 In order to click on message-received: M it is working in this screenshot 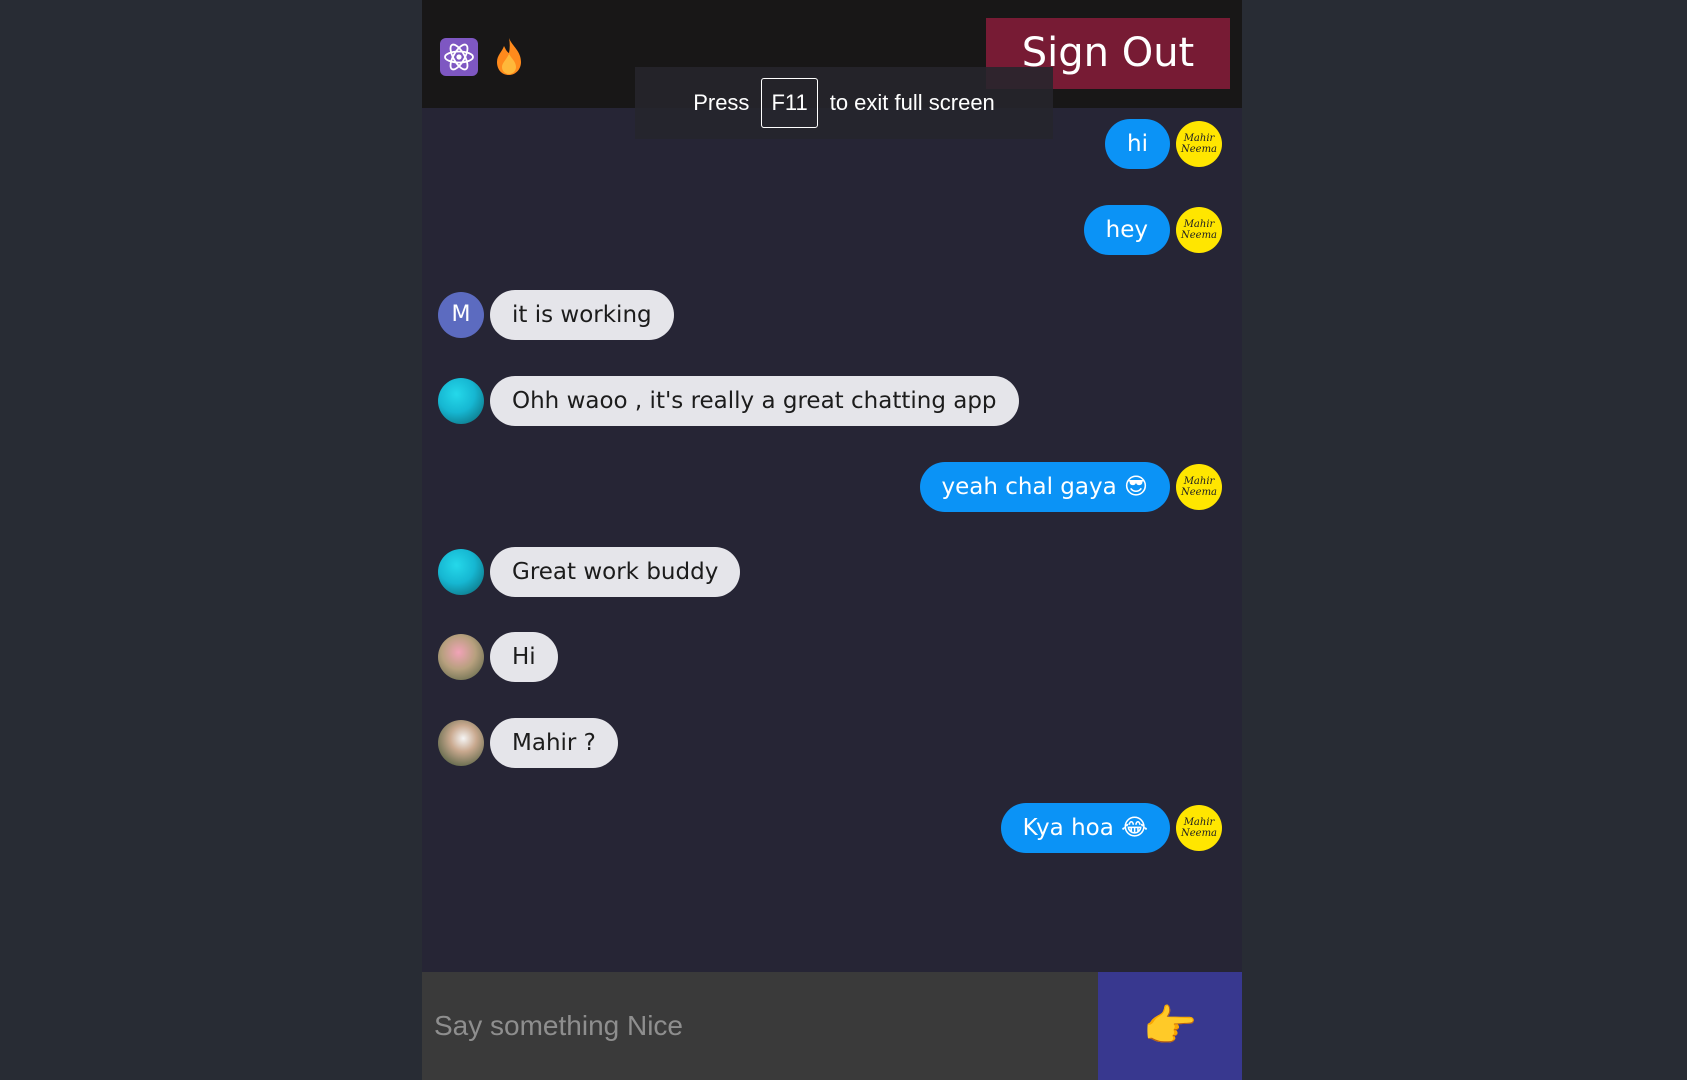, I will do `click(556, 315)`.